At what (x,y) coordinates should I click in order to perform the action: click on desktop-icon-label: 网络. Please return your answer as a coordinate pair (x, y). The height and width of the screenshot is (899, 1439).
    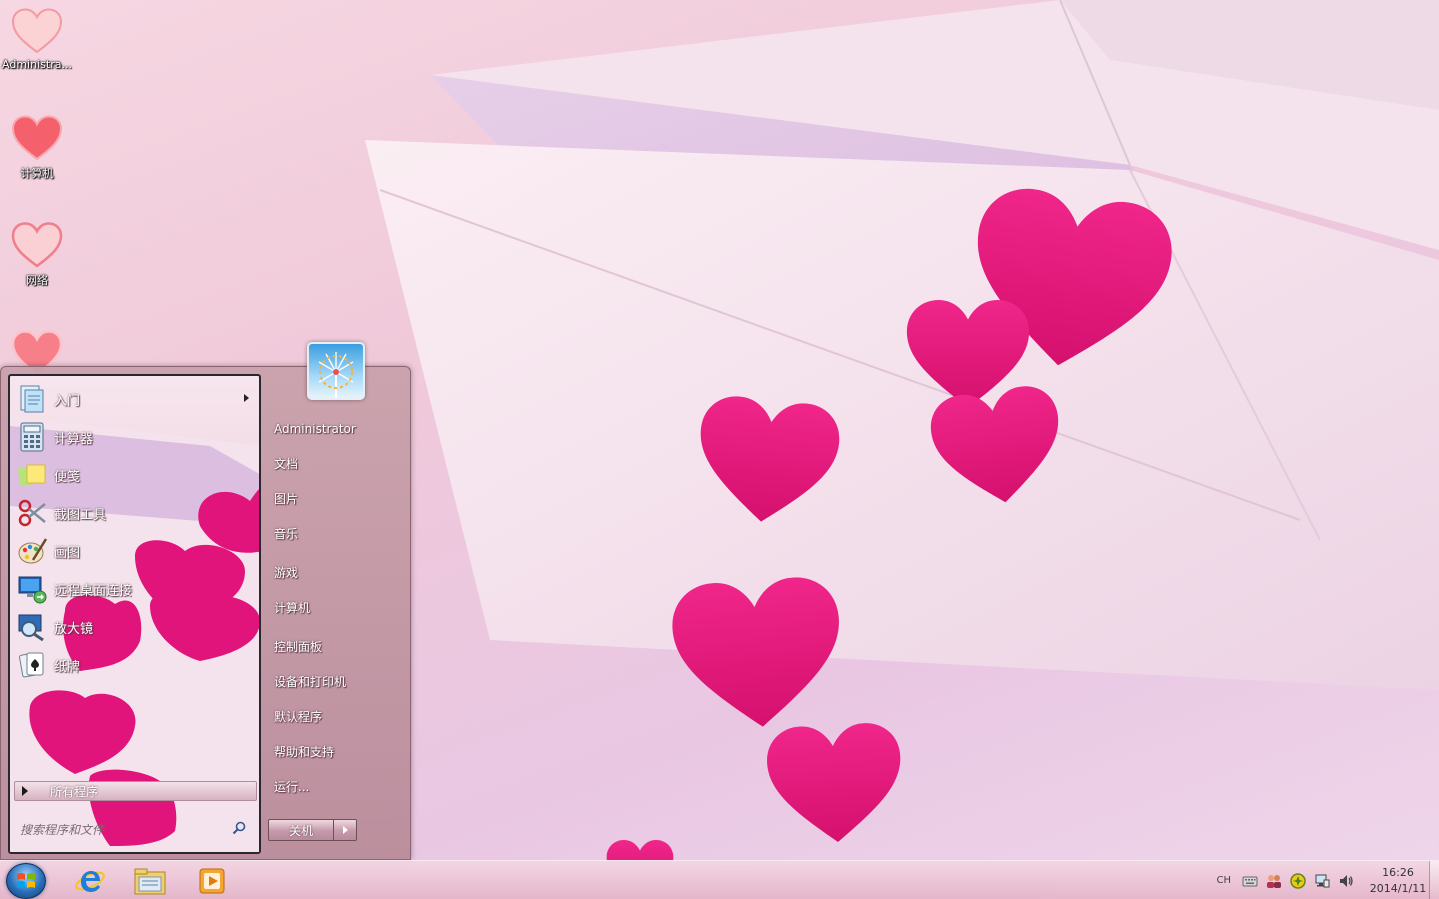
    Looking at the image, I should click on (37, 280).